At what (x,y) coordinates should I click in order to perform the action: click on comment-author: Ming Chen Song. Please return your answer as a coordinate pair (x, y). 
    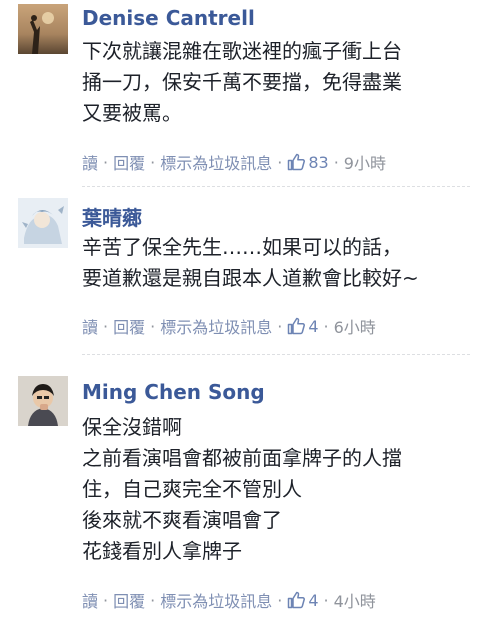
    Looking at the image, I should click on (173, 392).